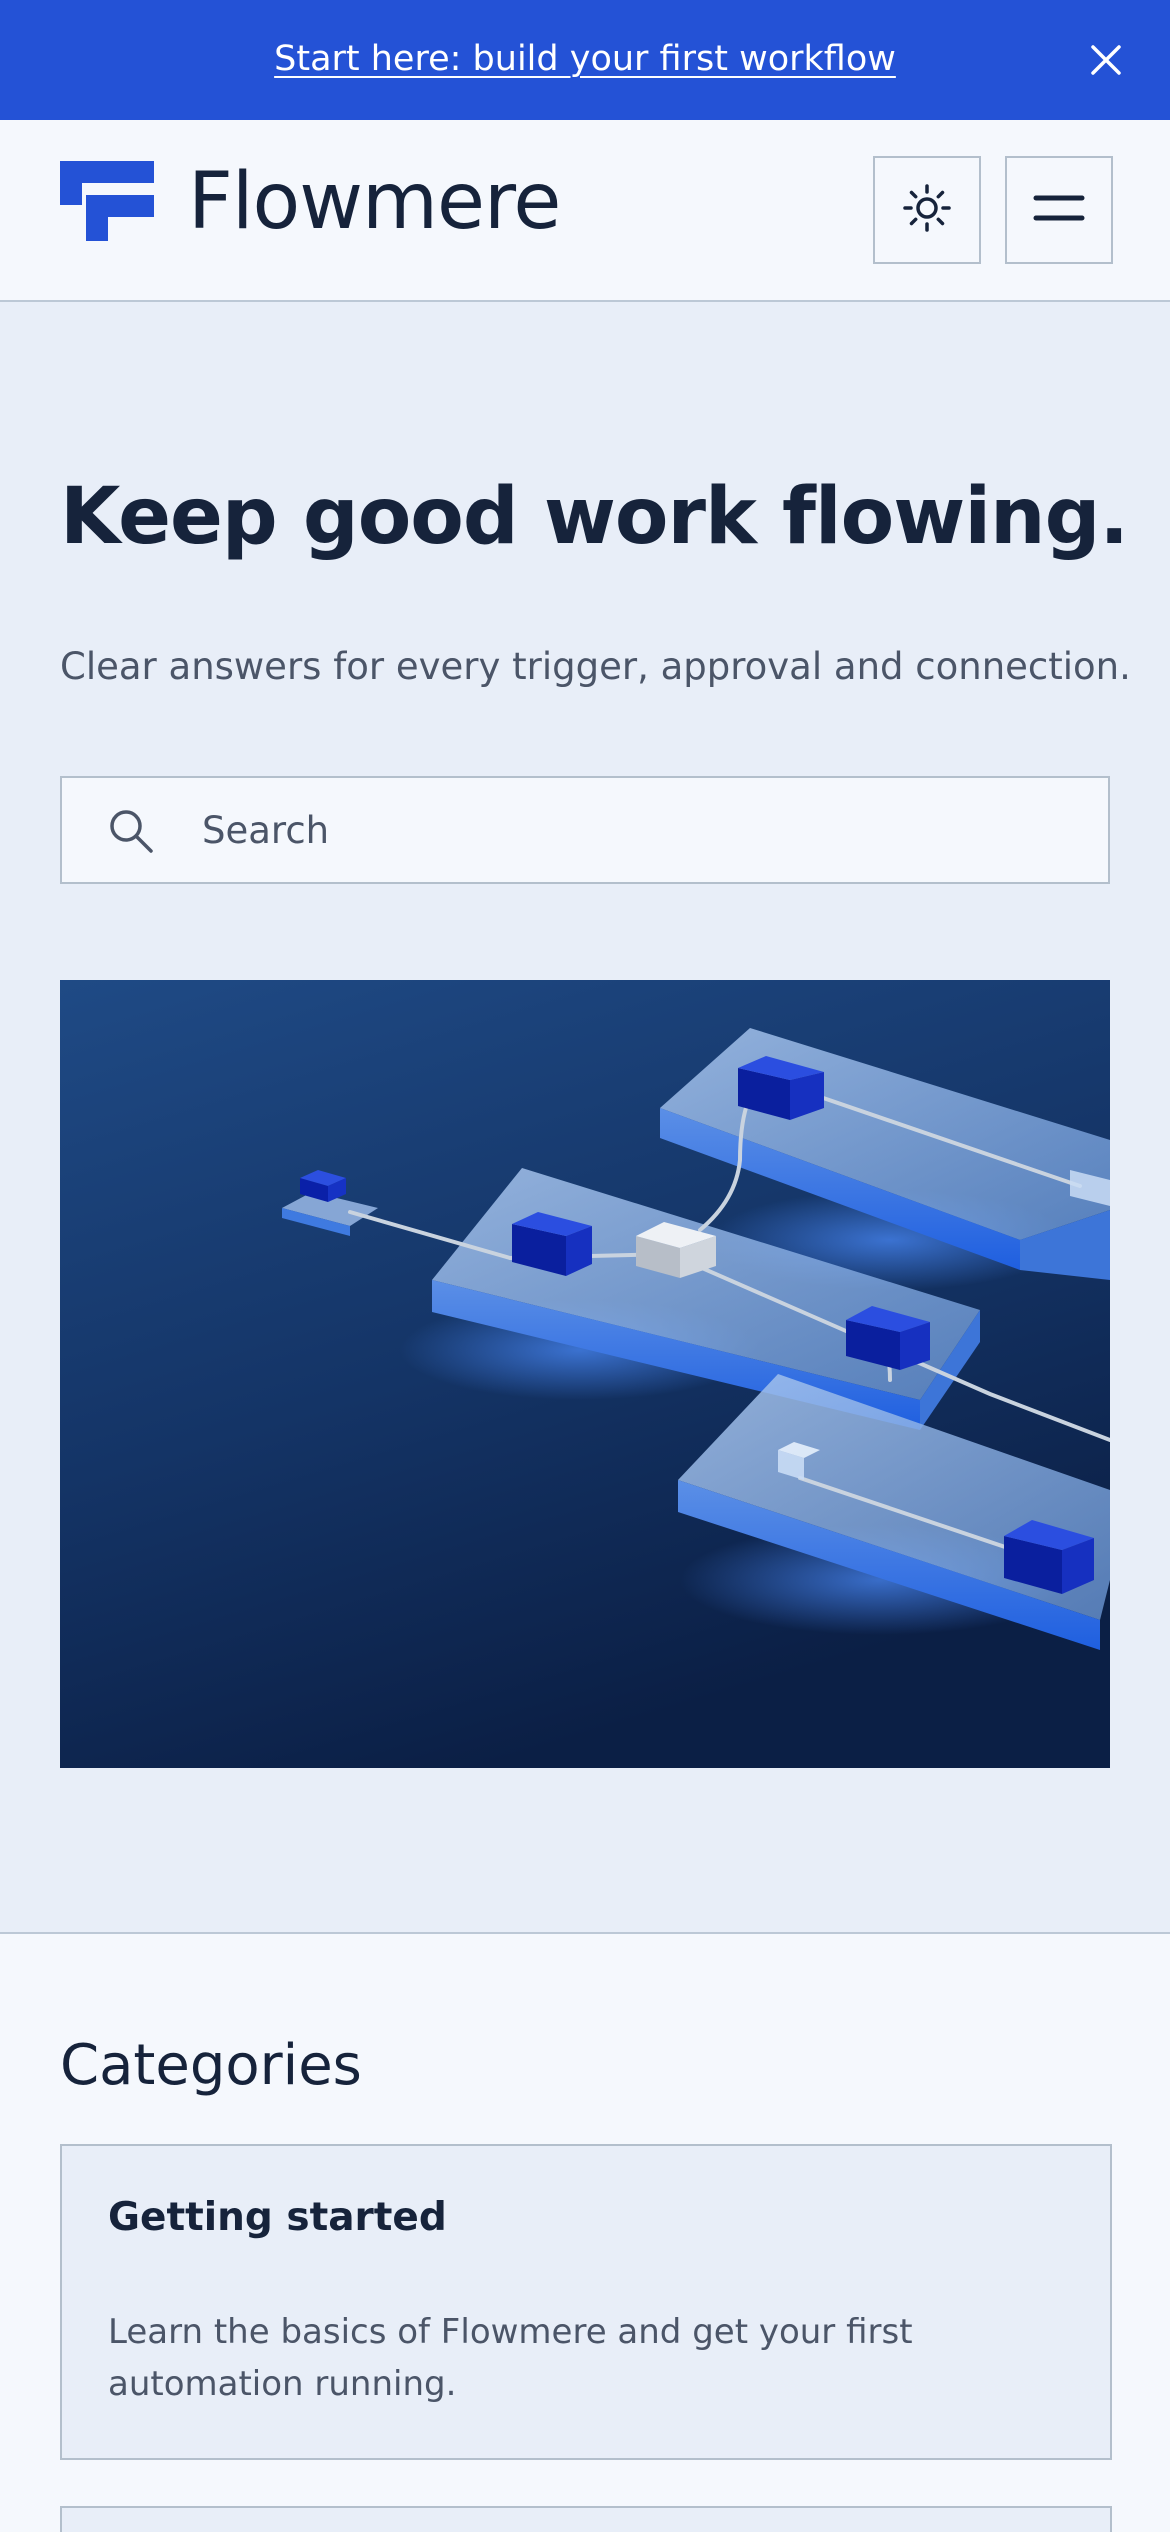 This screenshot has height=2532, width=1170. Describe the element at coordinates (586, 2519) in the screenshot. I see `category-card-next` at that location.